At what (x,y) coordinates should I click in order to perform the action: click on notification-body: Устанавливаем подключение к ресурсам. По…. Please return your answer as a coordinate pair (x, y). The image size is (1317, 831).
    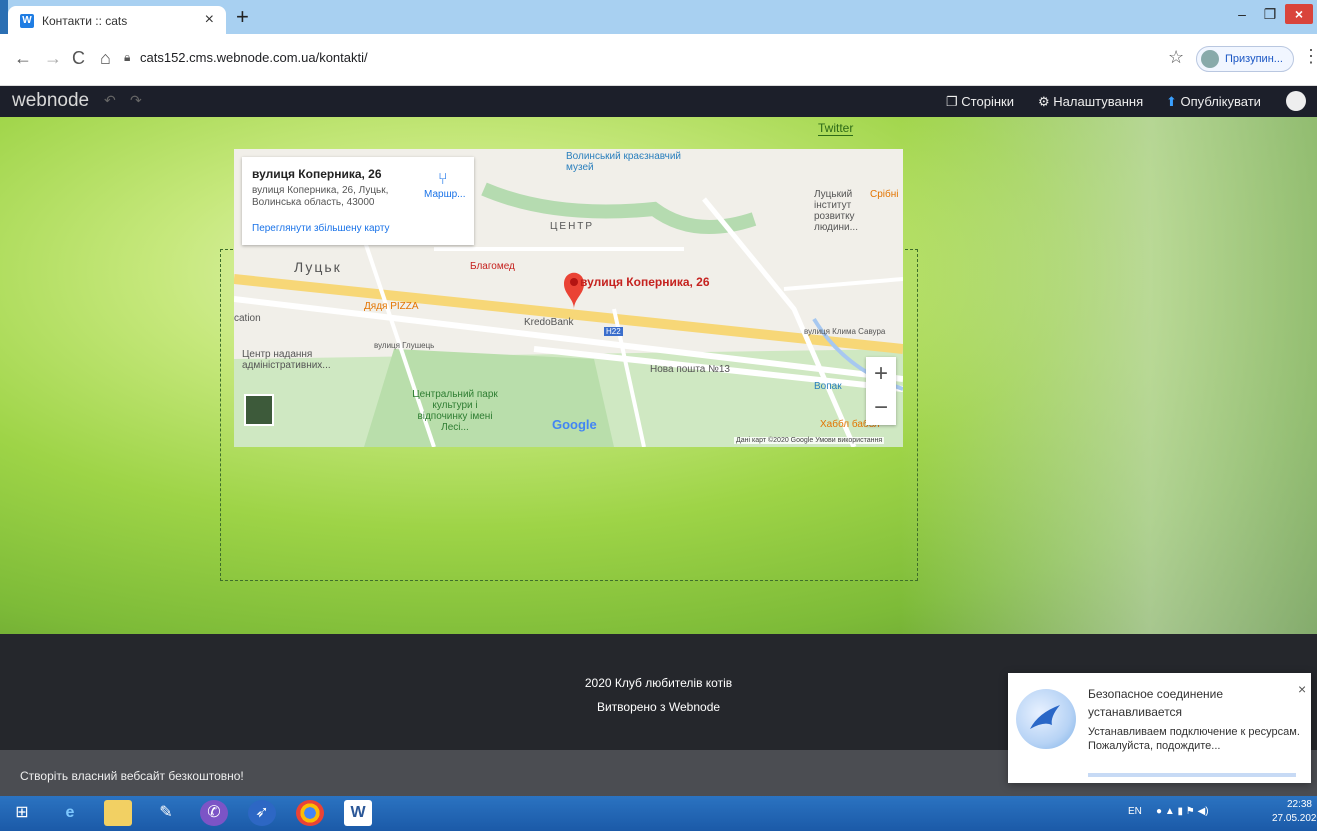
    Looking at the image, I should click on (1194, 739).